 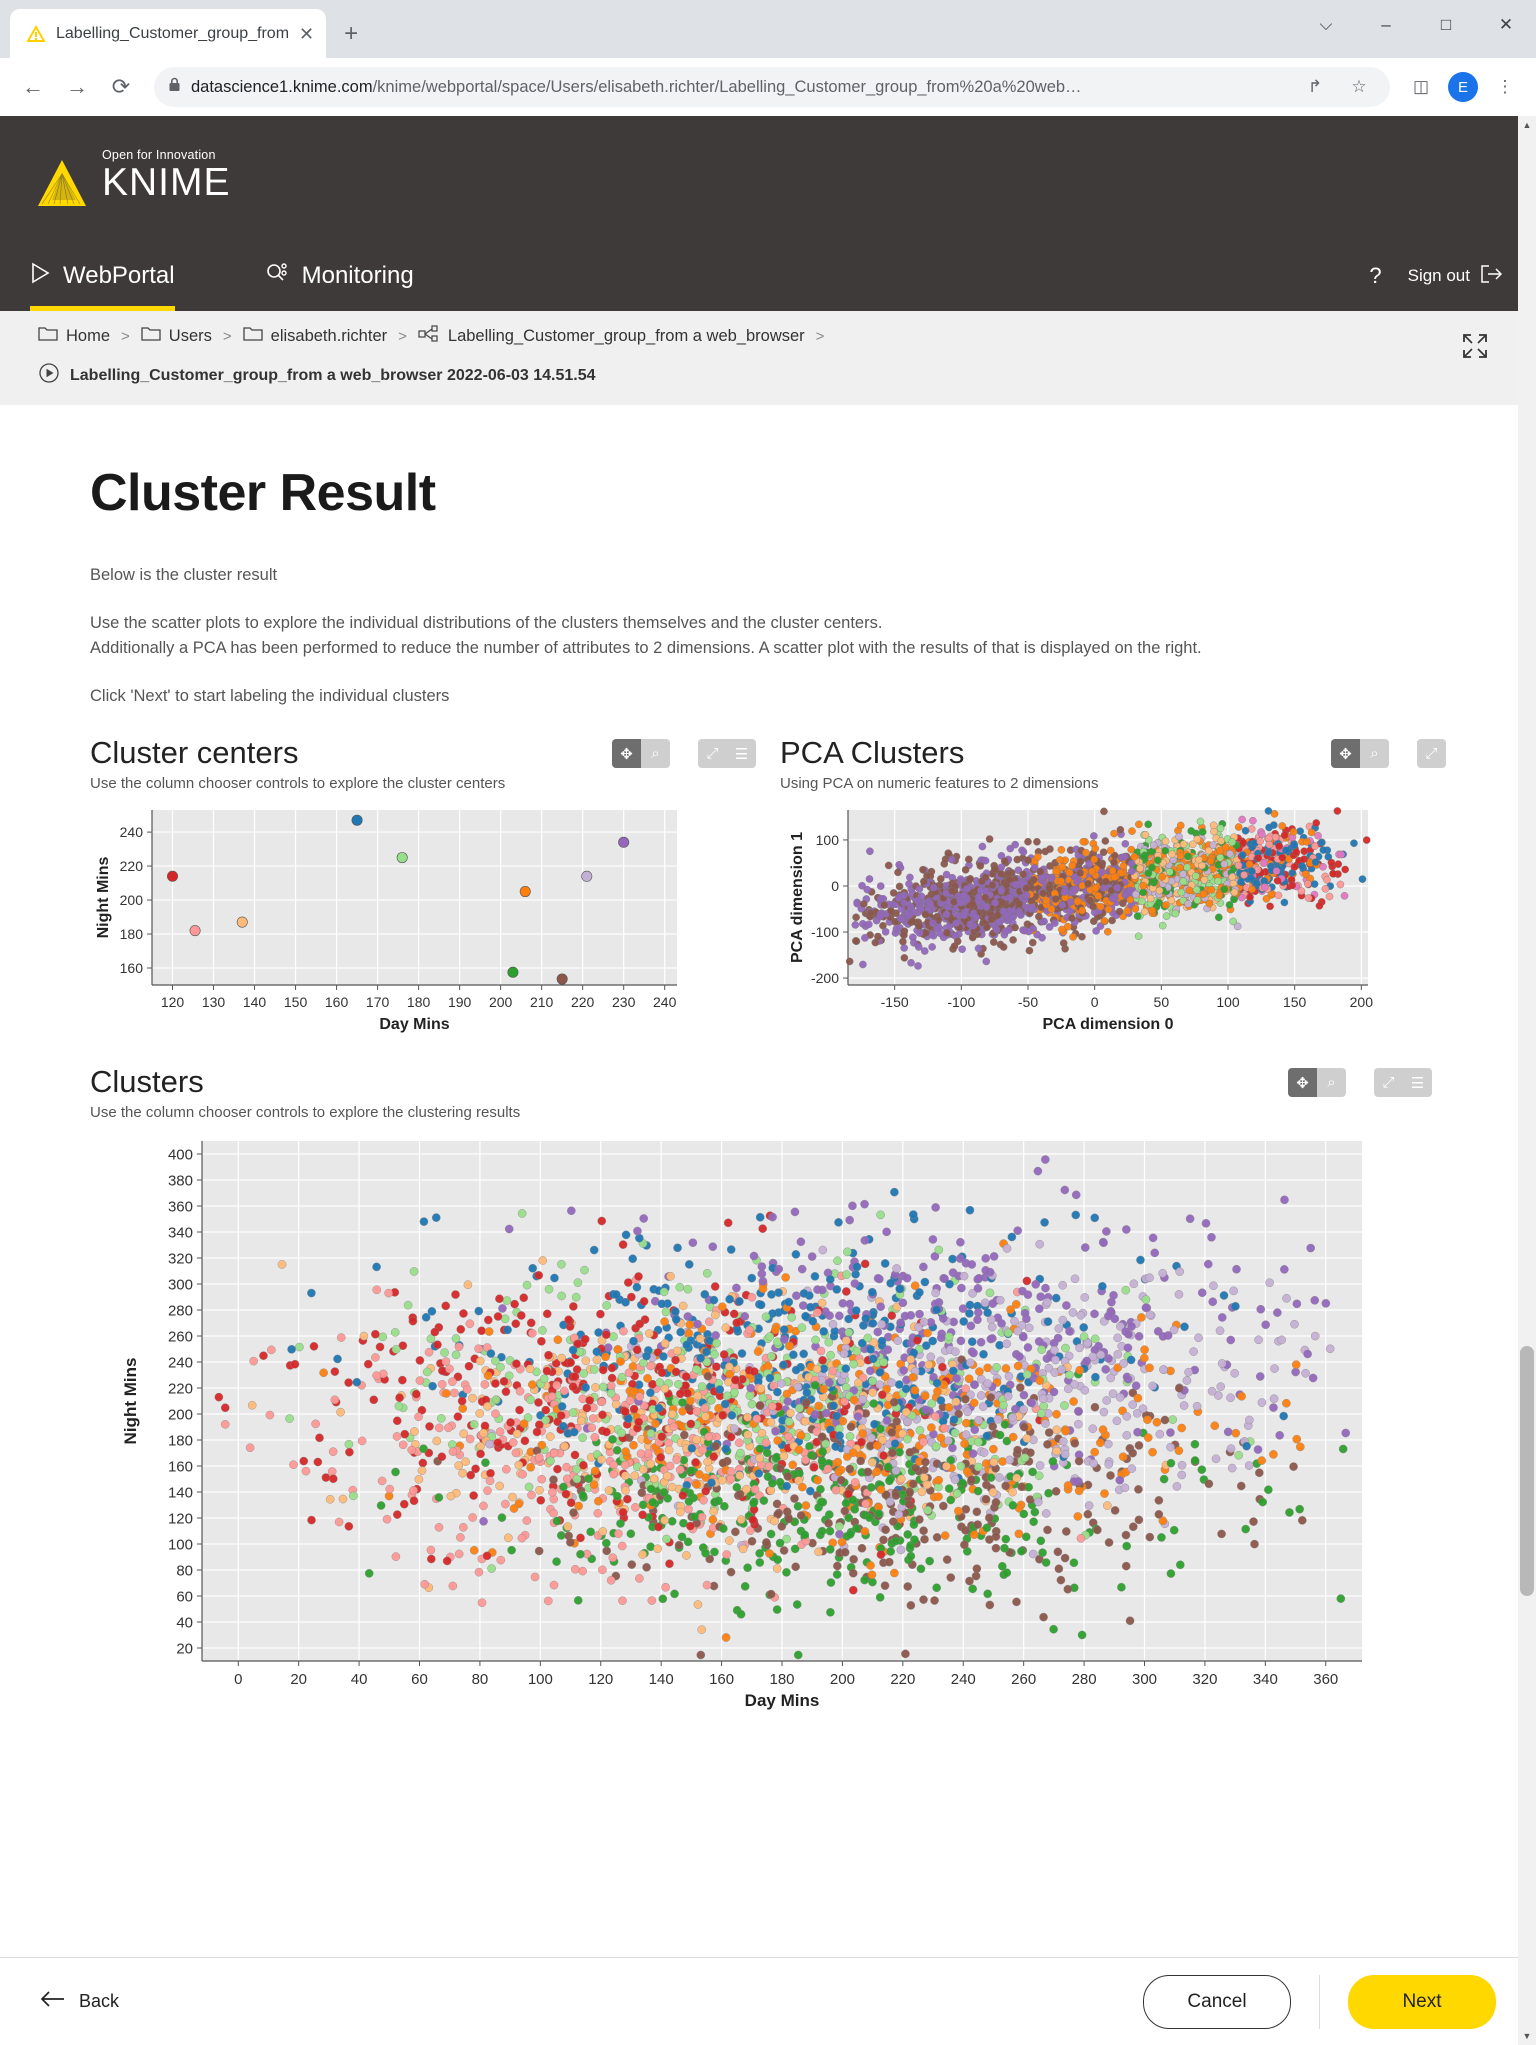 I want to click on svg-text: 400, so click(x=180, y=1155).